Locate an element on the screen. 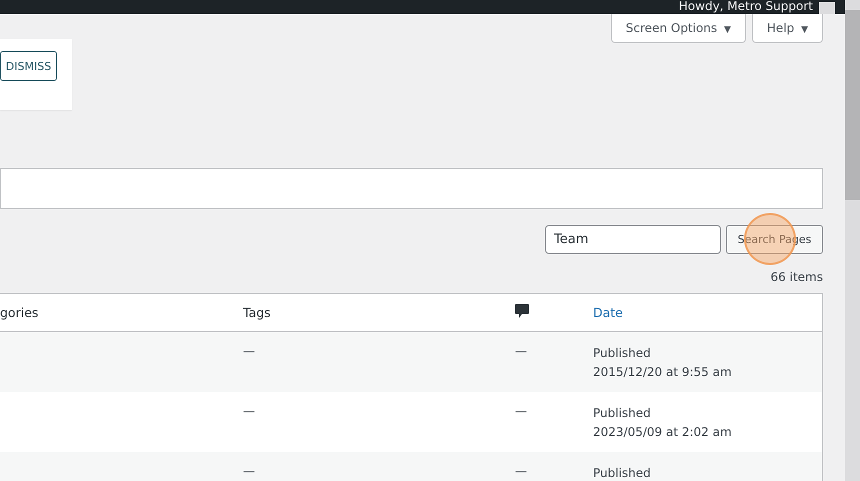 This screenshot has height=481, width=860. header-tab-button: Screen Options ▼ is located at coordinates (678, 28).